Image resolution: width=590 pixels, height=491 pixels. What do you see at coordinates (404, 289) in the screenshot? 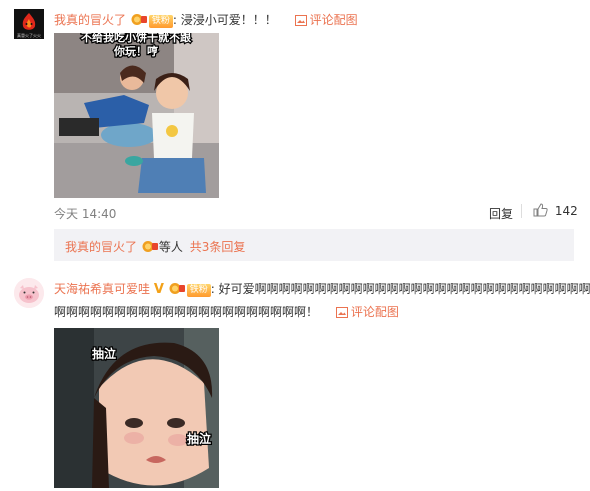
I see `comment2-text-line1: 好可爱啊啊啊啊啊啊啊啊啊啊啊啊啊啊啊啊啊啊啊啊啊啊啊啊啊啊啊啊` at bounding box center [404, 289].